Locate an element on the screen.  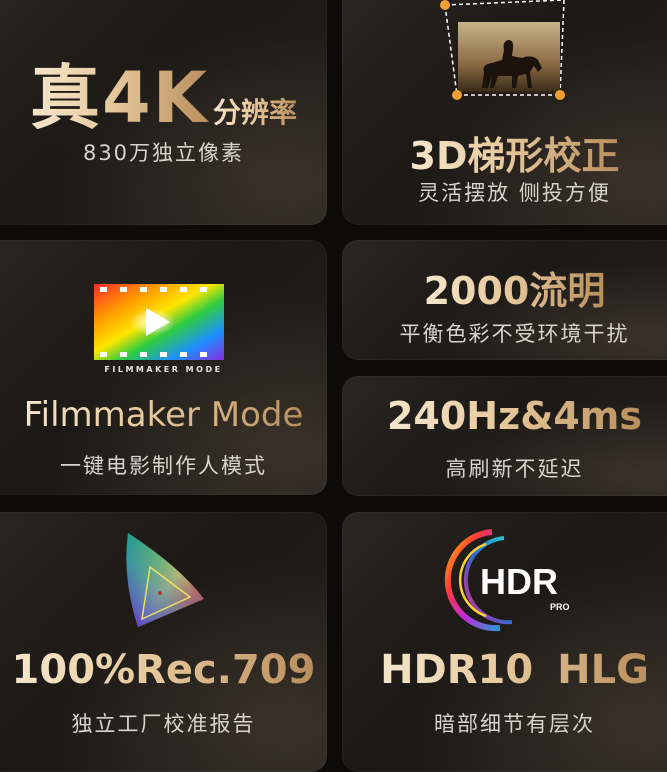
4k-suffix-text: 分辨率 is located at coordinates (254, 112).